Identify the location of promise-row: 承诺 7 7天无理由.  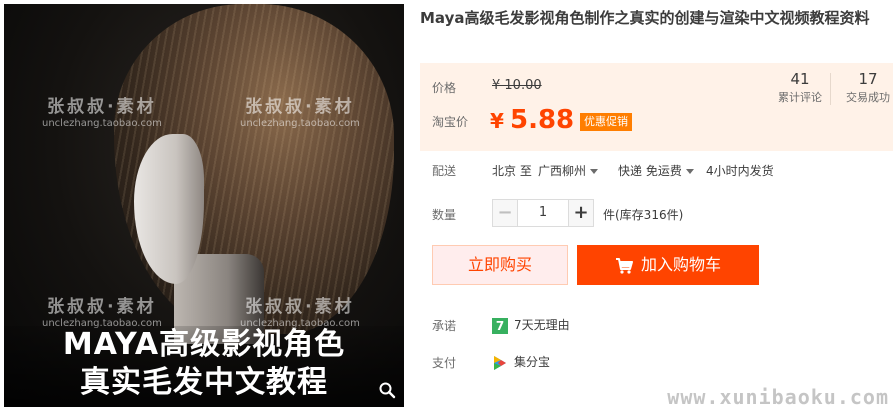
(656, 326).